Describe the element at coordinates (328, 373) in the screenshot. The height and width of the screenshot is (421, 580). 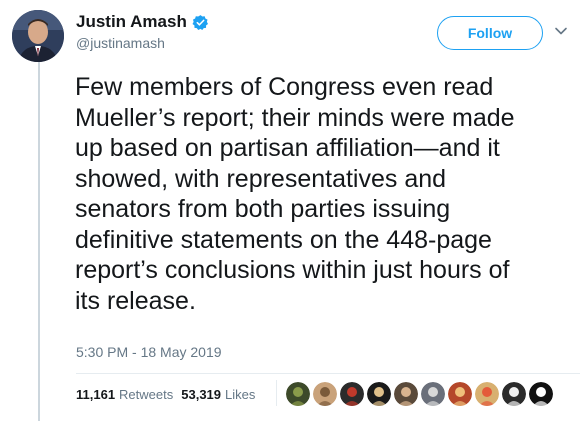
I see `divider` at that location.